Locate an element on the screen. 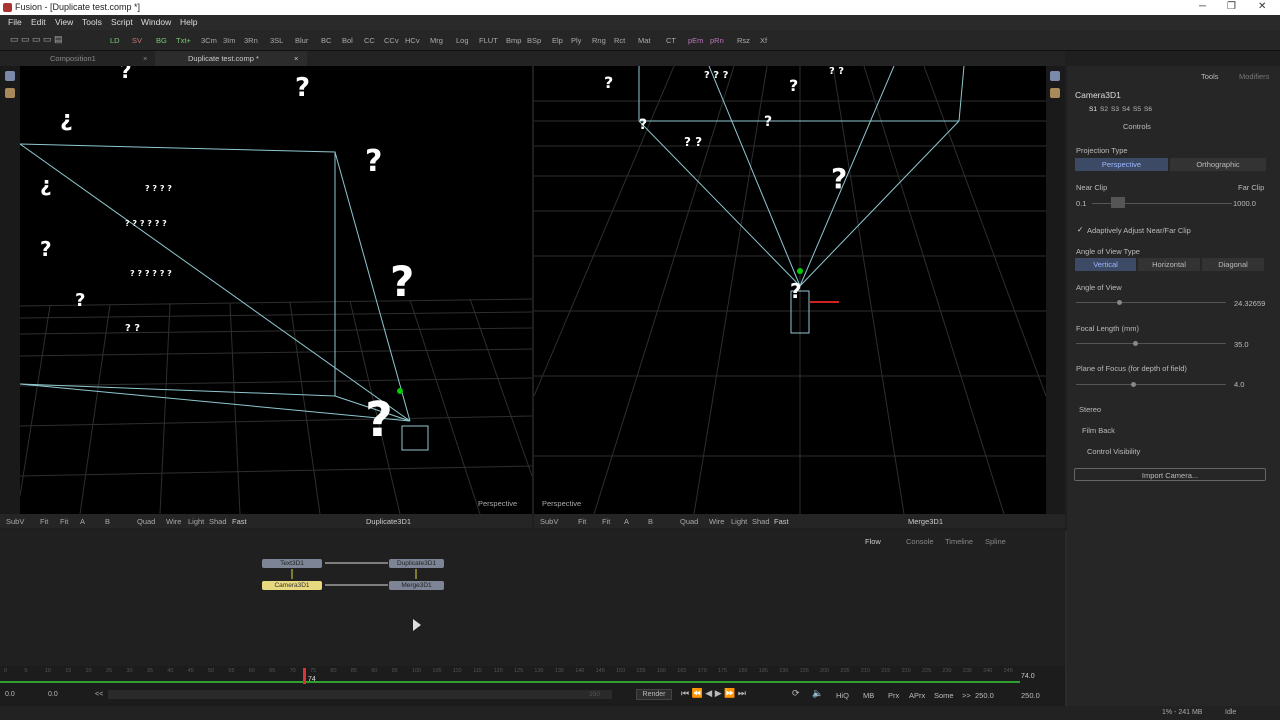  render-button: Render is located at coordinates (654, 694).